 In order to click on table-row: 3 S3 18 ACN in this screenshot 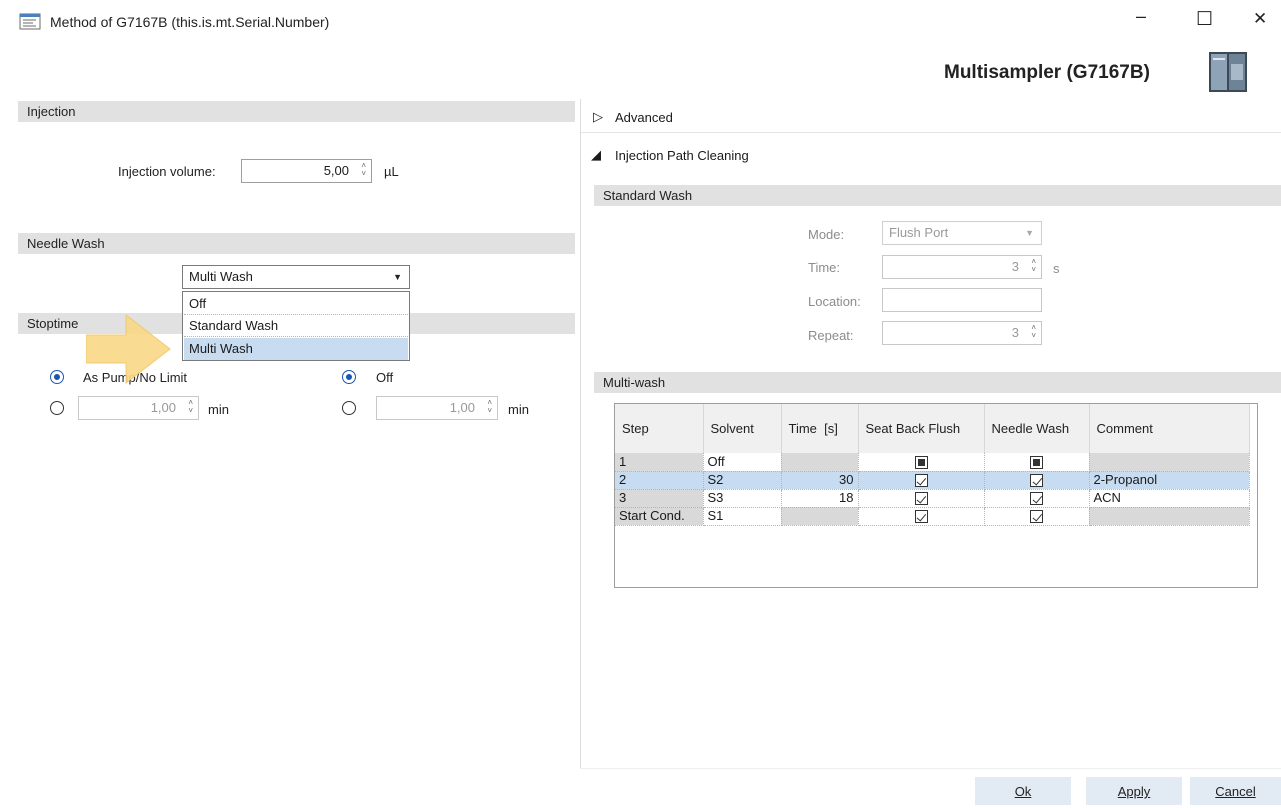, I will do `click(932, 498)`.